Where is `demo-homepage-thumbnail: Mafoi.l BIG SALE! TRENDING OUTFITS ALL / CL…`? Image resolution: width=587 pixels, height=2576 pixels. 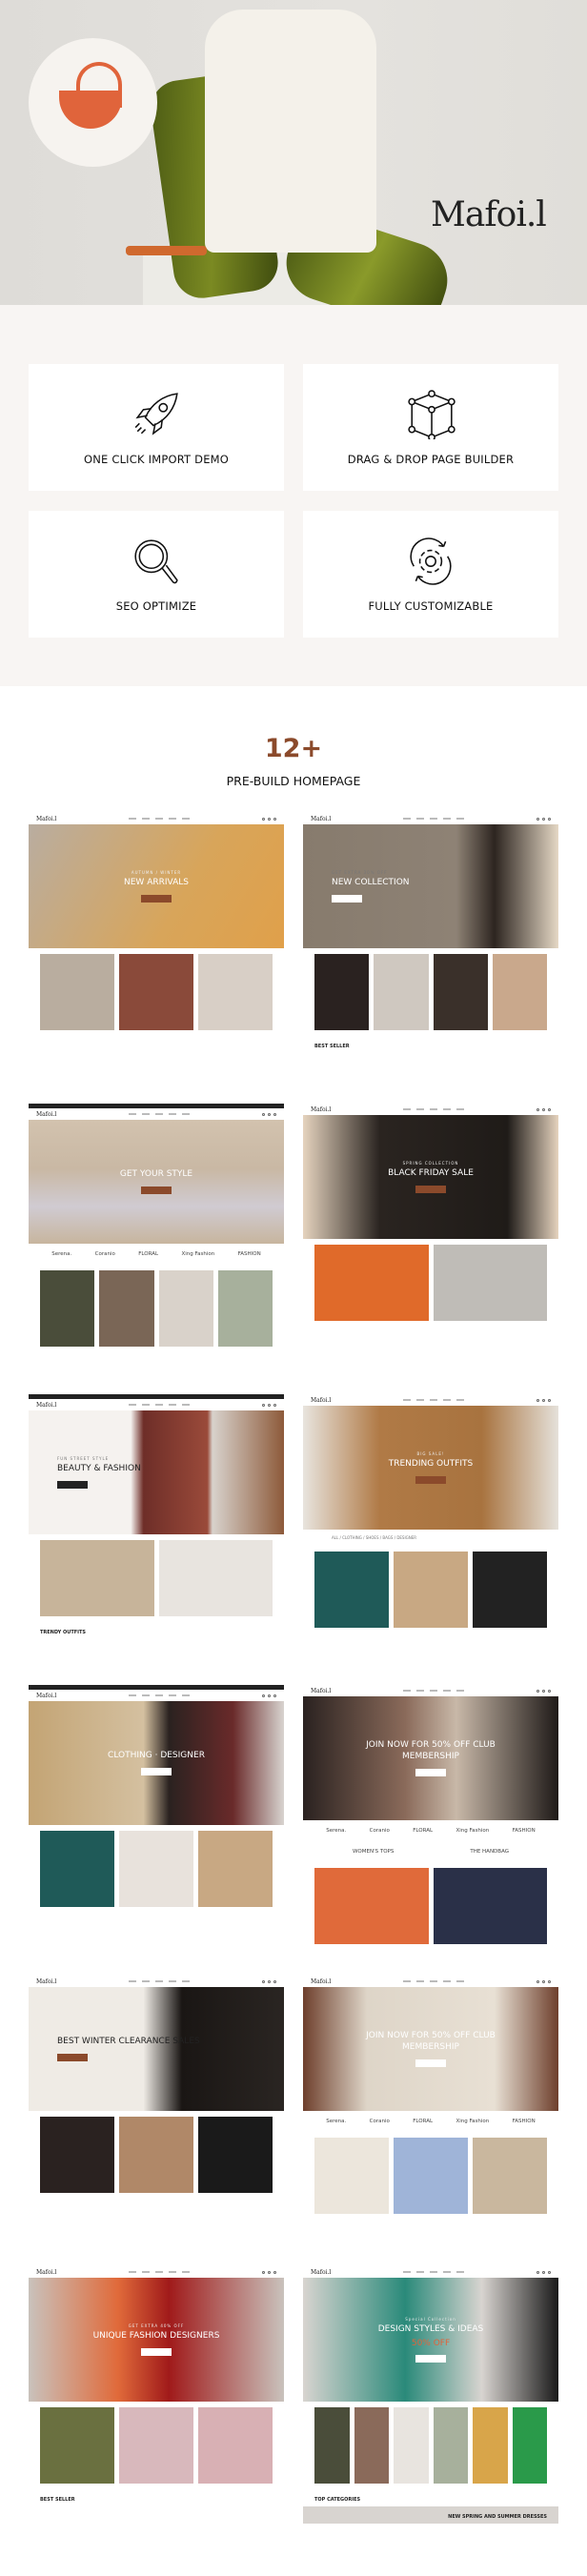 demo-homepage-thumbnail: Mafoi.l BIG SALE! TRENDING OUTFITS ALL / CL… is located at coordinates (430, 1530).